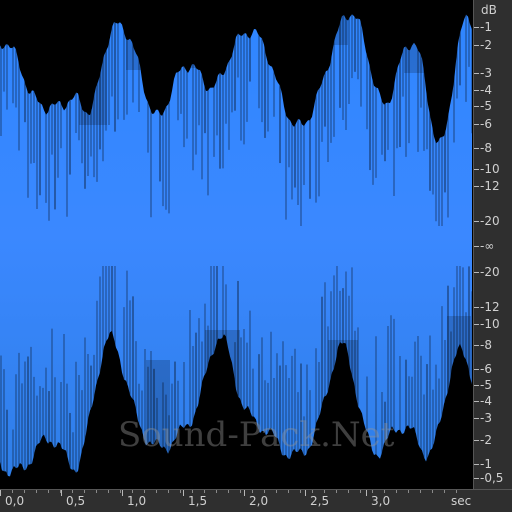 Image resolution: width=512 pixels, height=512 pixels. I want to click on db-scale-label: -∞, so click(487, 246).